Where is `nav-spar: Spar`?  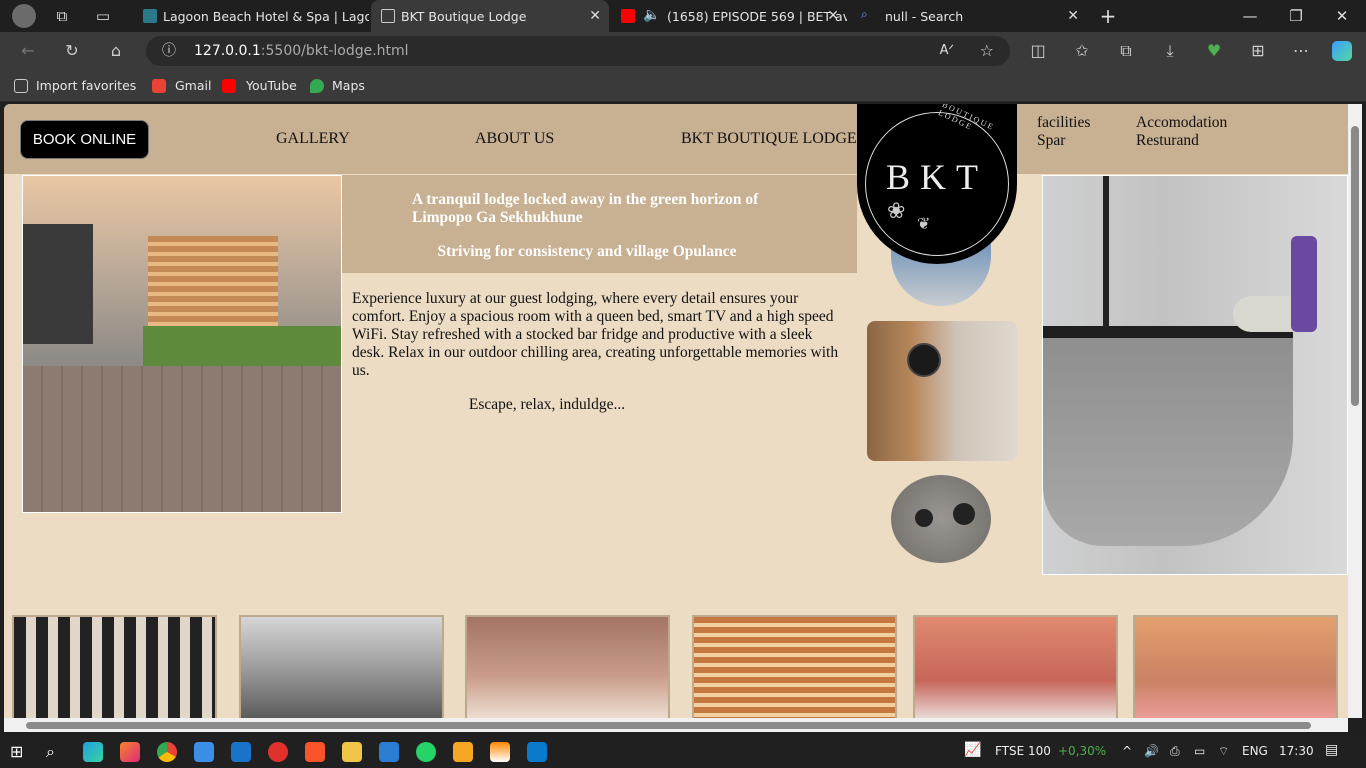 nav-spar: Spar is located at coordinates (1051, 141).